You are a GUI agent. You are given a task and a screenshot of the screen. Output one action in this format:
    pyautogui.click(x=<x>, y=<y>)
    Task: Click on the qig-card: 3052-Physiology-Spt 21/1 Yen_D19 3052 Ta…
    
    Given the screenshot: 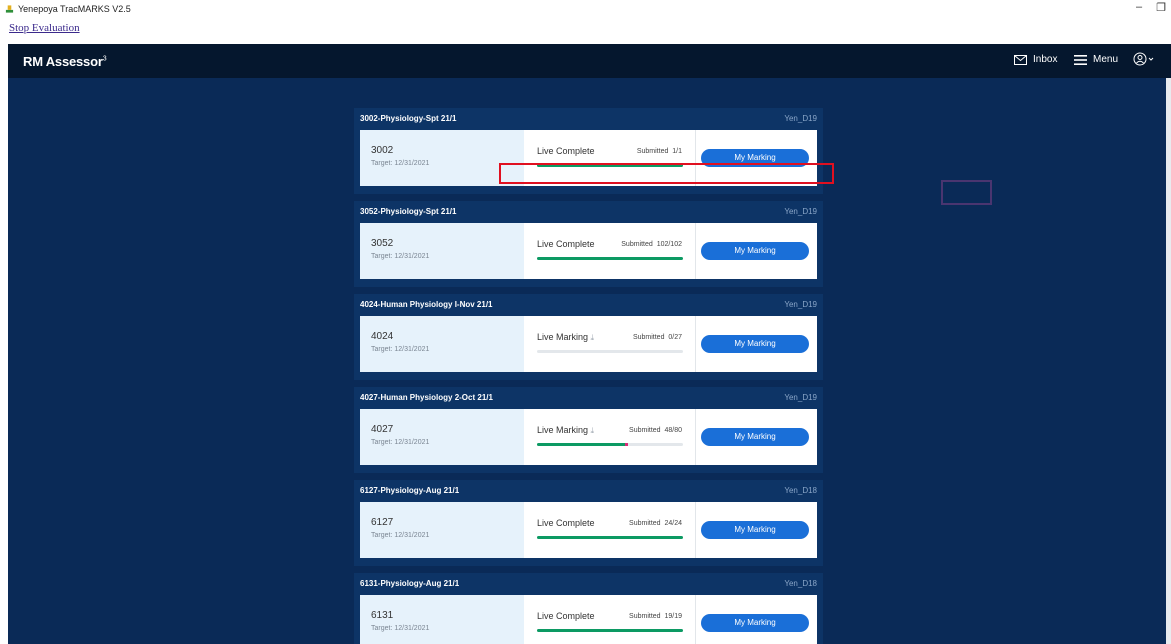 What is the action you would take?
    pyautogui.click(x=588, y=244)
    